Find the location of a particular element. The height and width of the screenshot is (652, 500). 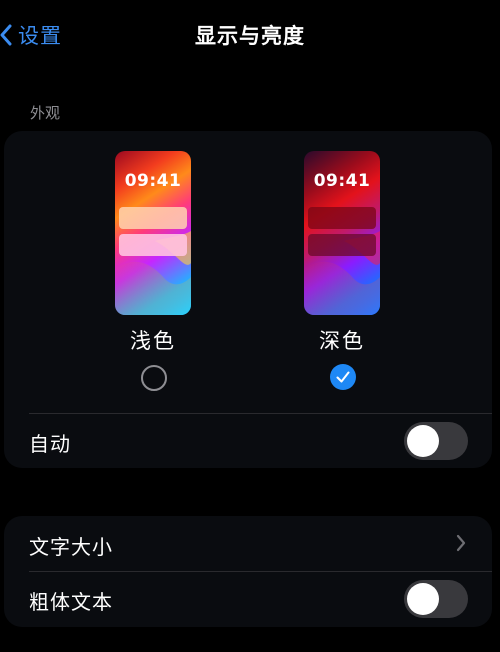

option-label-light: 浅色 is located at coordinates (153, 341).